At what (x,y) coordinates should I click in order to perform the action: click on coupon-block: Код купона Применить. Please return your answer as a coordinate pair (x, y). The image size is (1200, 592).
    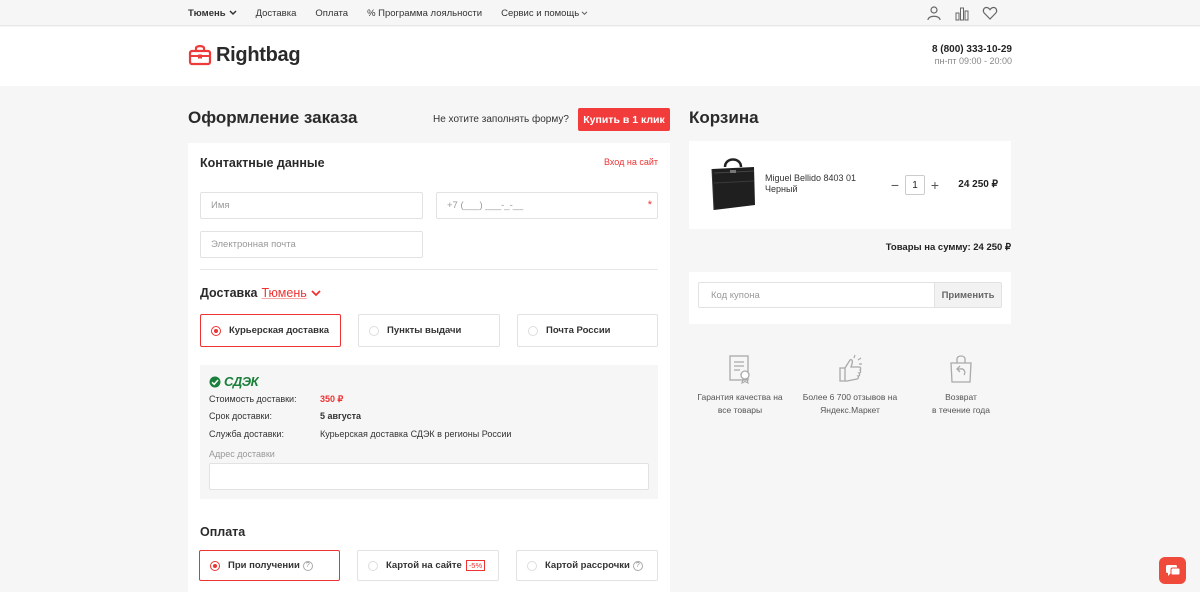
    Looking at the image, I should click on (850, 298).